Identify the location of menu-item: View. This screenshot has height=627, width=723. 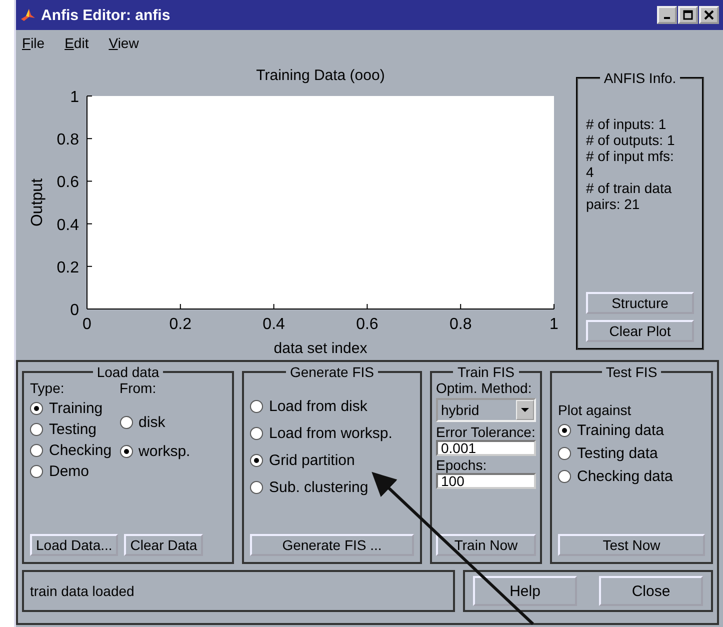
(123, 43).